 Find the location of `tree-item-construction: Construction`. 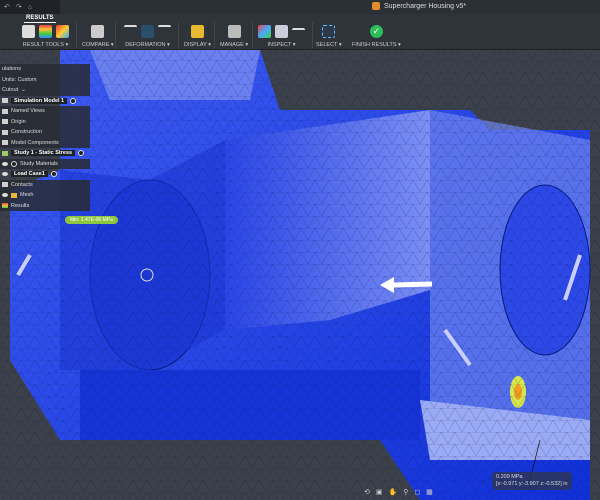

tree-item-construction: Construction is located at coordinates (45, 132).